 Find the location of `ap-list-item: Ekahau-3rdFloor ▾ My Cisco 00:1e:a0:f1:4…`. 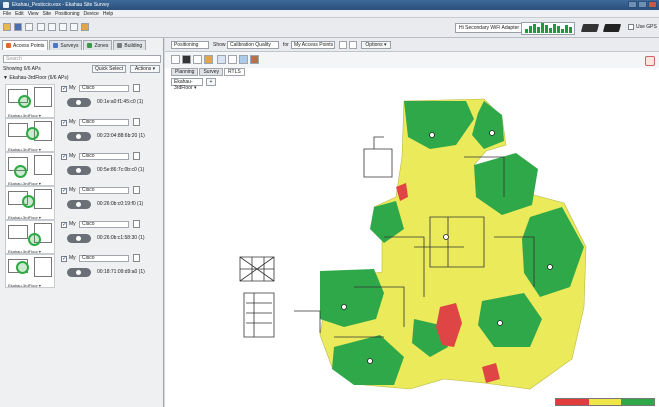

ap-list-item: Ekahau-3rdFloor ▾ My Cisco 00:1e:a0:f1:4… is located at coordinates (80, 101).